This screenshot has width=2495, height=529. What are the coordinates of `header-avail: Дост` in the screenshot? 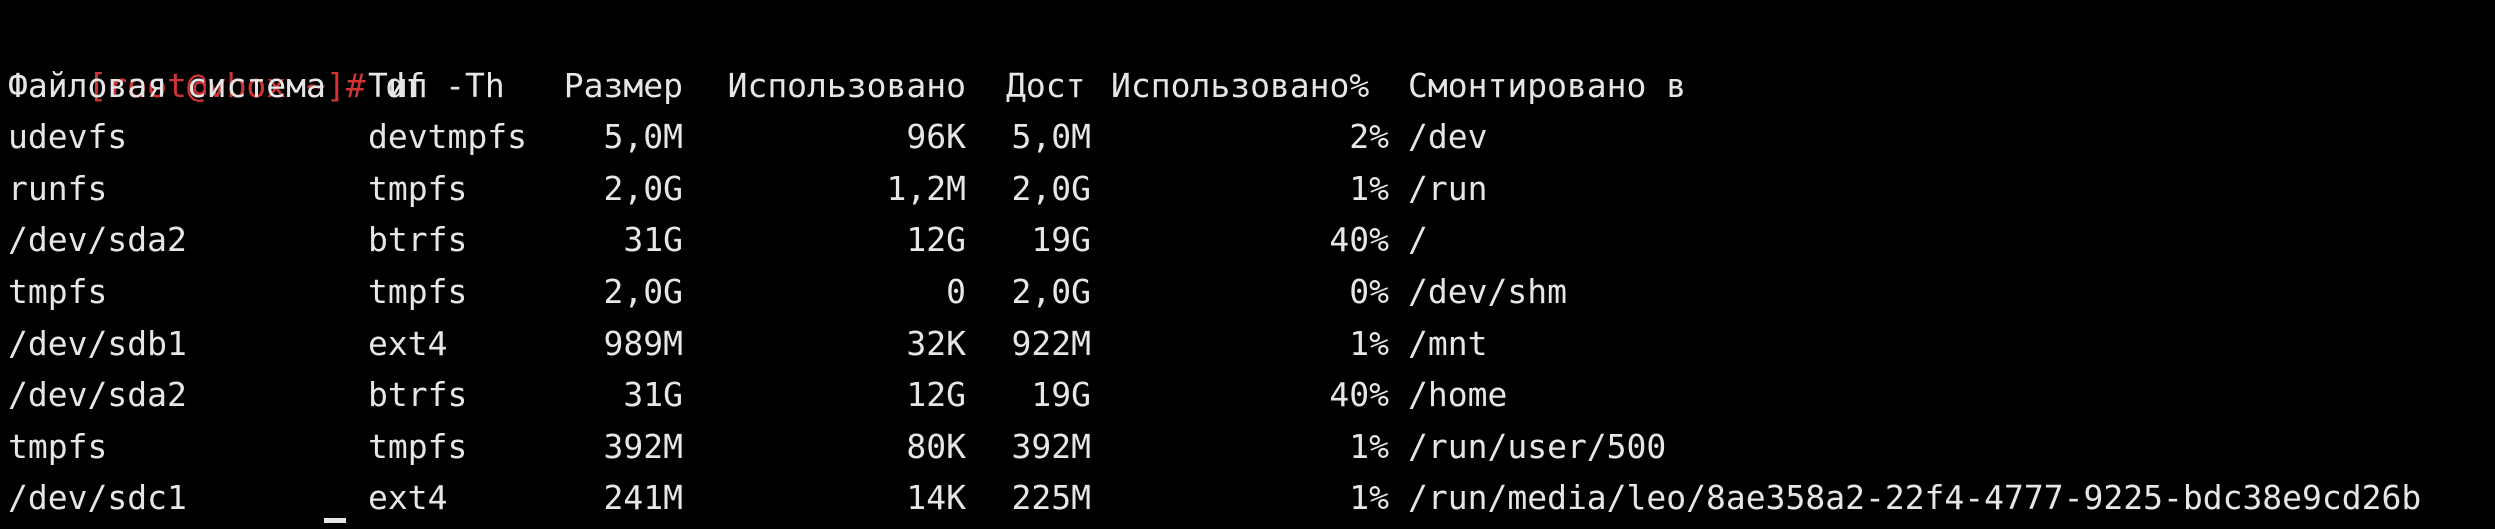 It's located at (1046, 85).